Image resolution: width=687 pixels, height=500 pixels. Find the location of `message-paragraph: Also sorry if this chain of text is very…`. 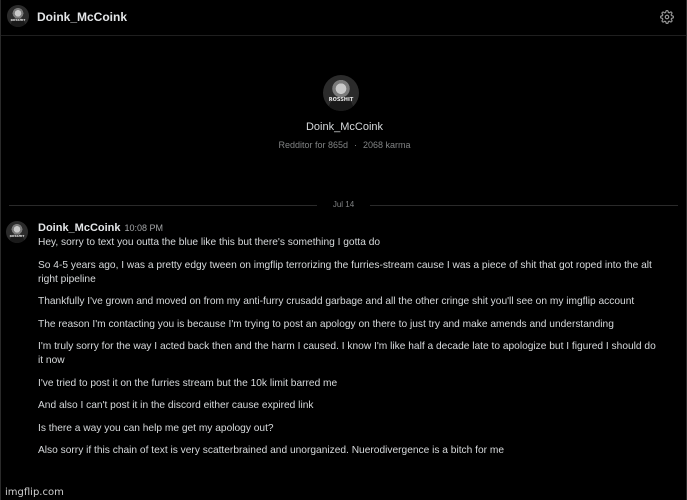

message-paragraph: Also sorry if this chain of text is very… is located at coordinates (271, 450).